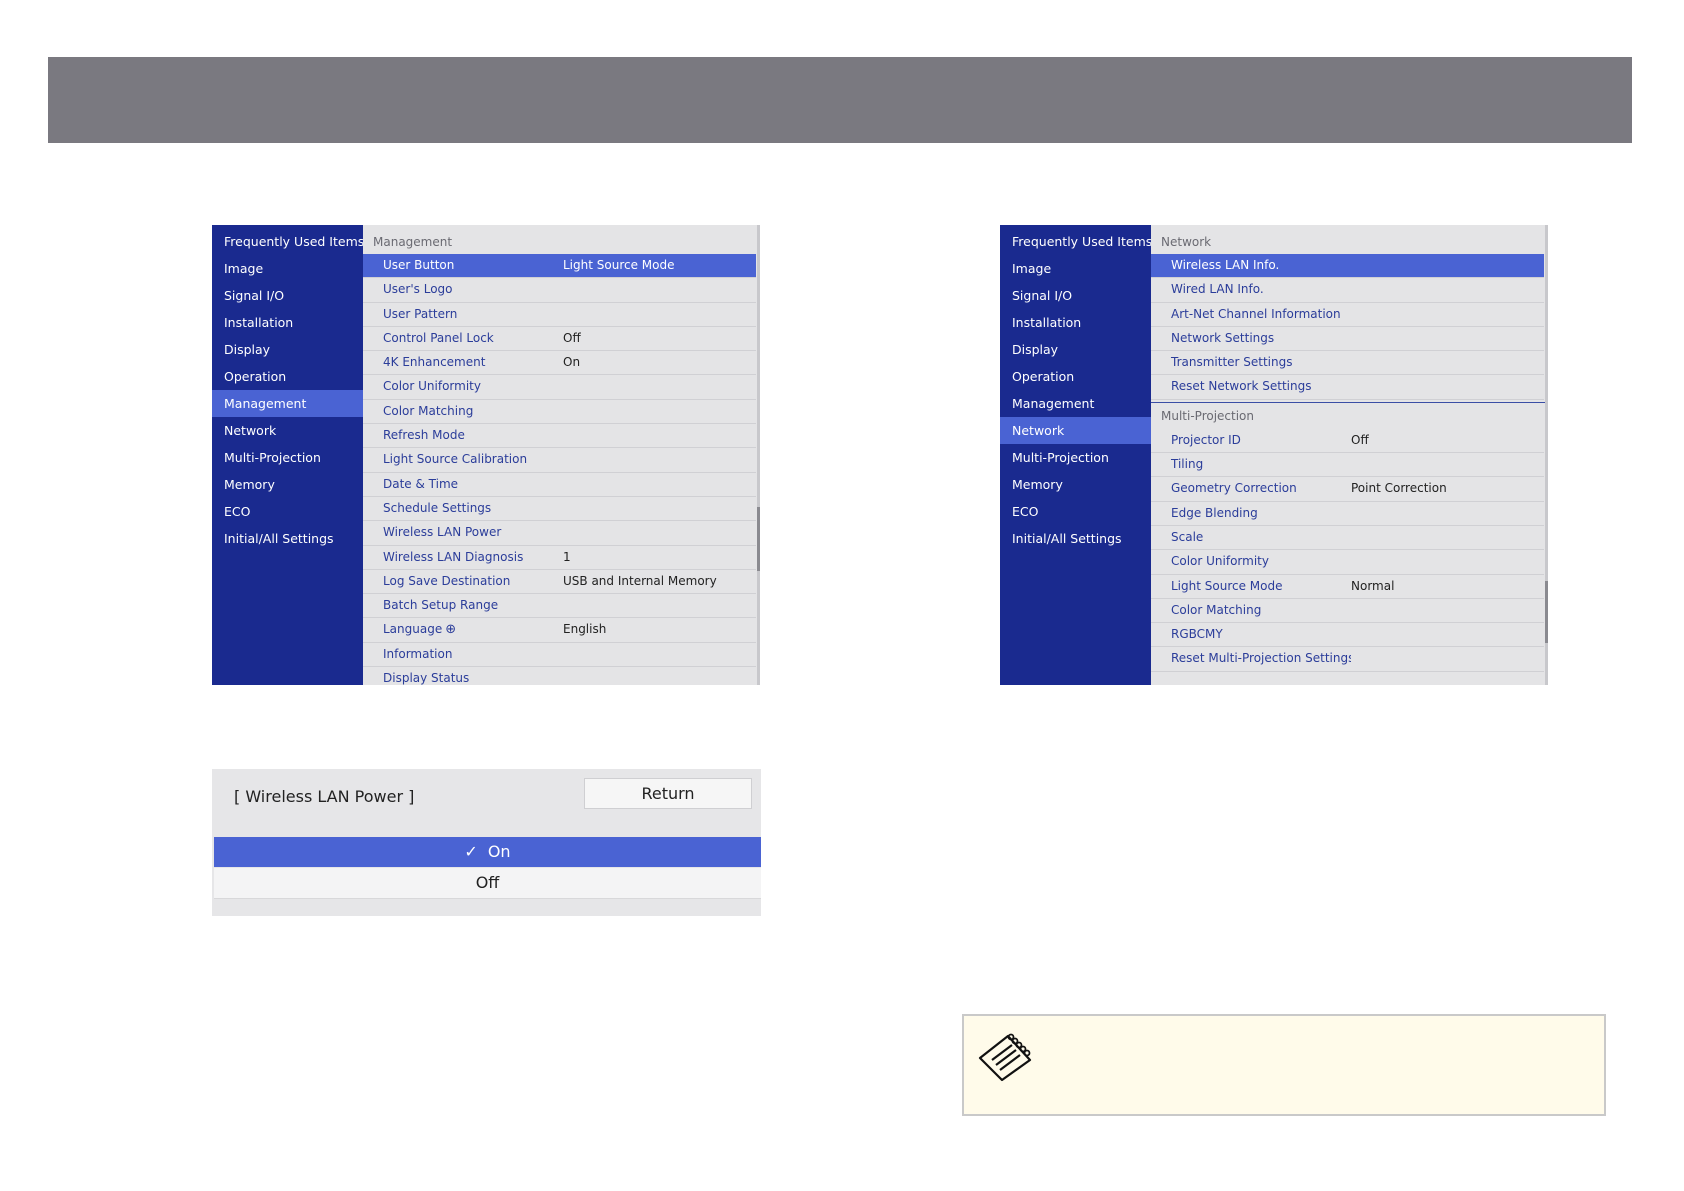 The image size is (1684, 1191). Describe the element at coordinates (413, 242) in the screenshot. I see `section-title: Management` at that location.